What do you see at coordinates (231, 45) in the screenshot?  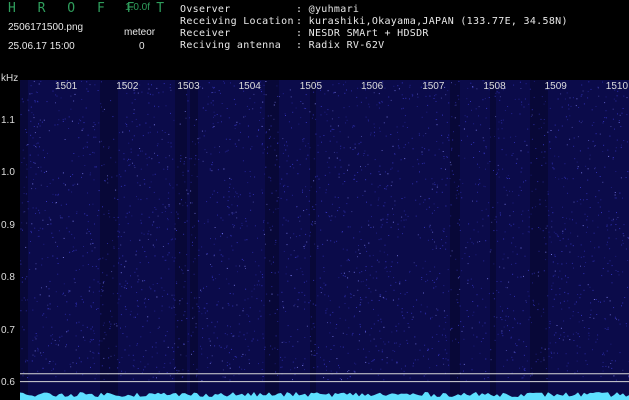 I see `info-label-antenna: Reciving antenna` at bounding box center [231, 45].